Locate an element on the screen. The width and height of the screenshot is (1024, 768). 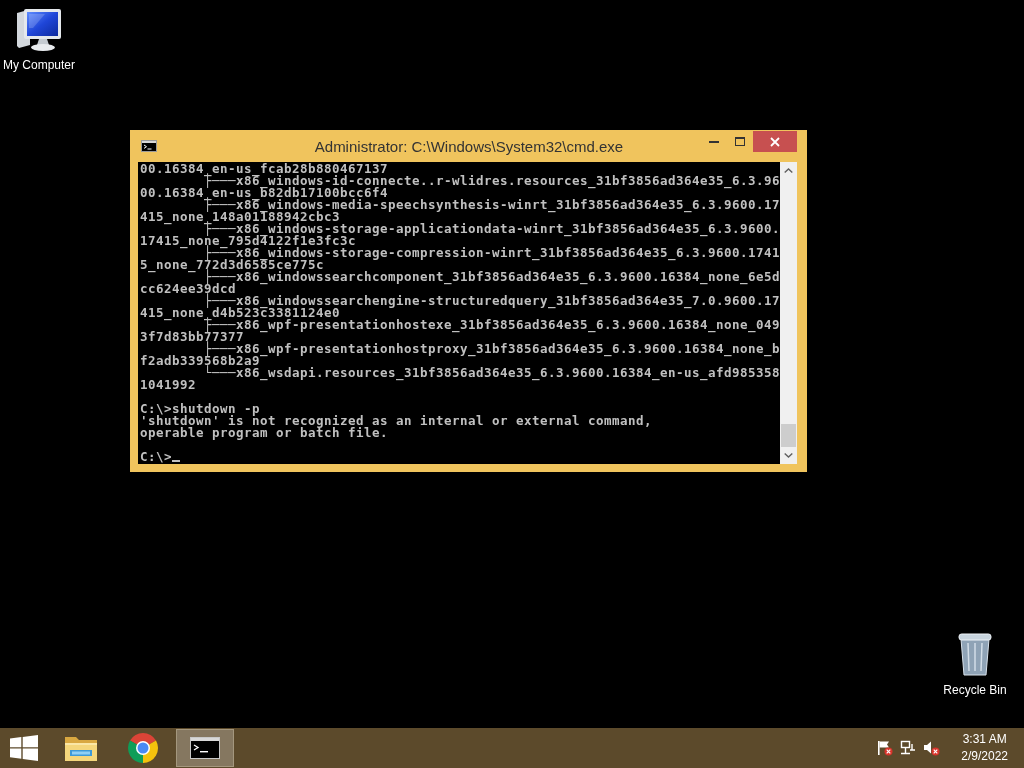
console-line: 415_none_d4b523c3381124e0 is located at coordinates (240, 313).